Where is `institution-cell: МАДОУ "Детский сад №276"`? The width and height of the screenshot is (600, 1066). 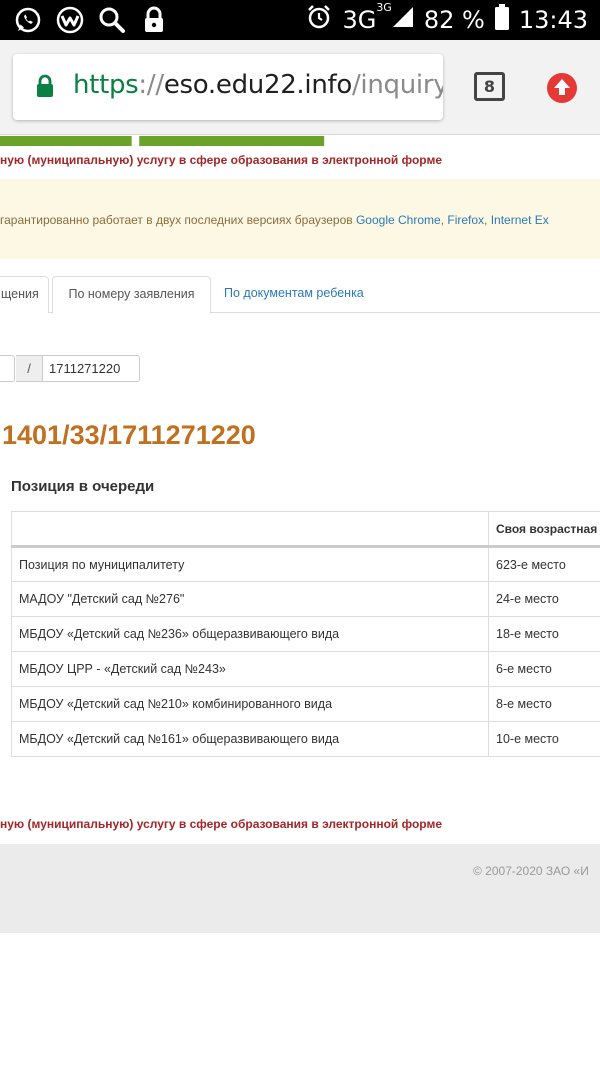
institution-cell: МАДОУ "Детский сад №276" is located at coordinates (250, 599).